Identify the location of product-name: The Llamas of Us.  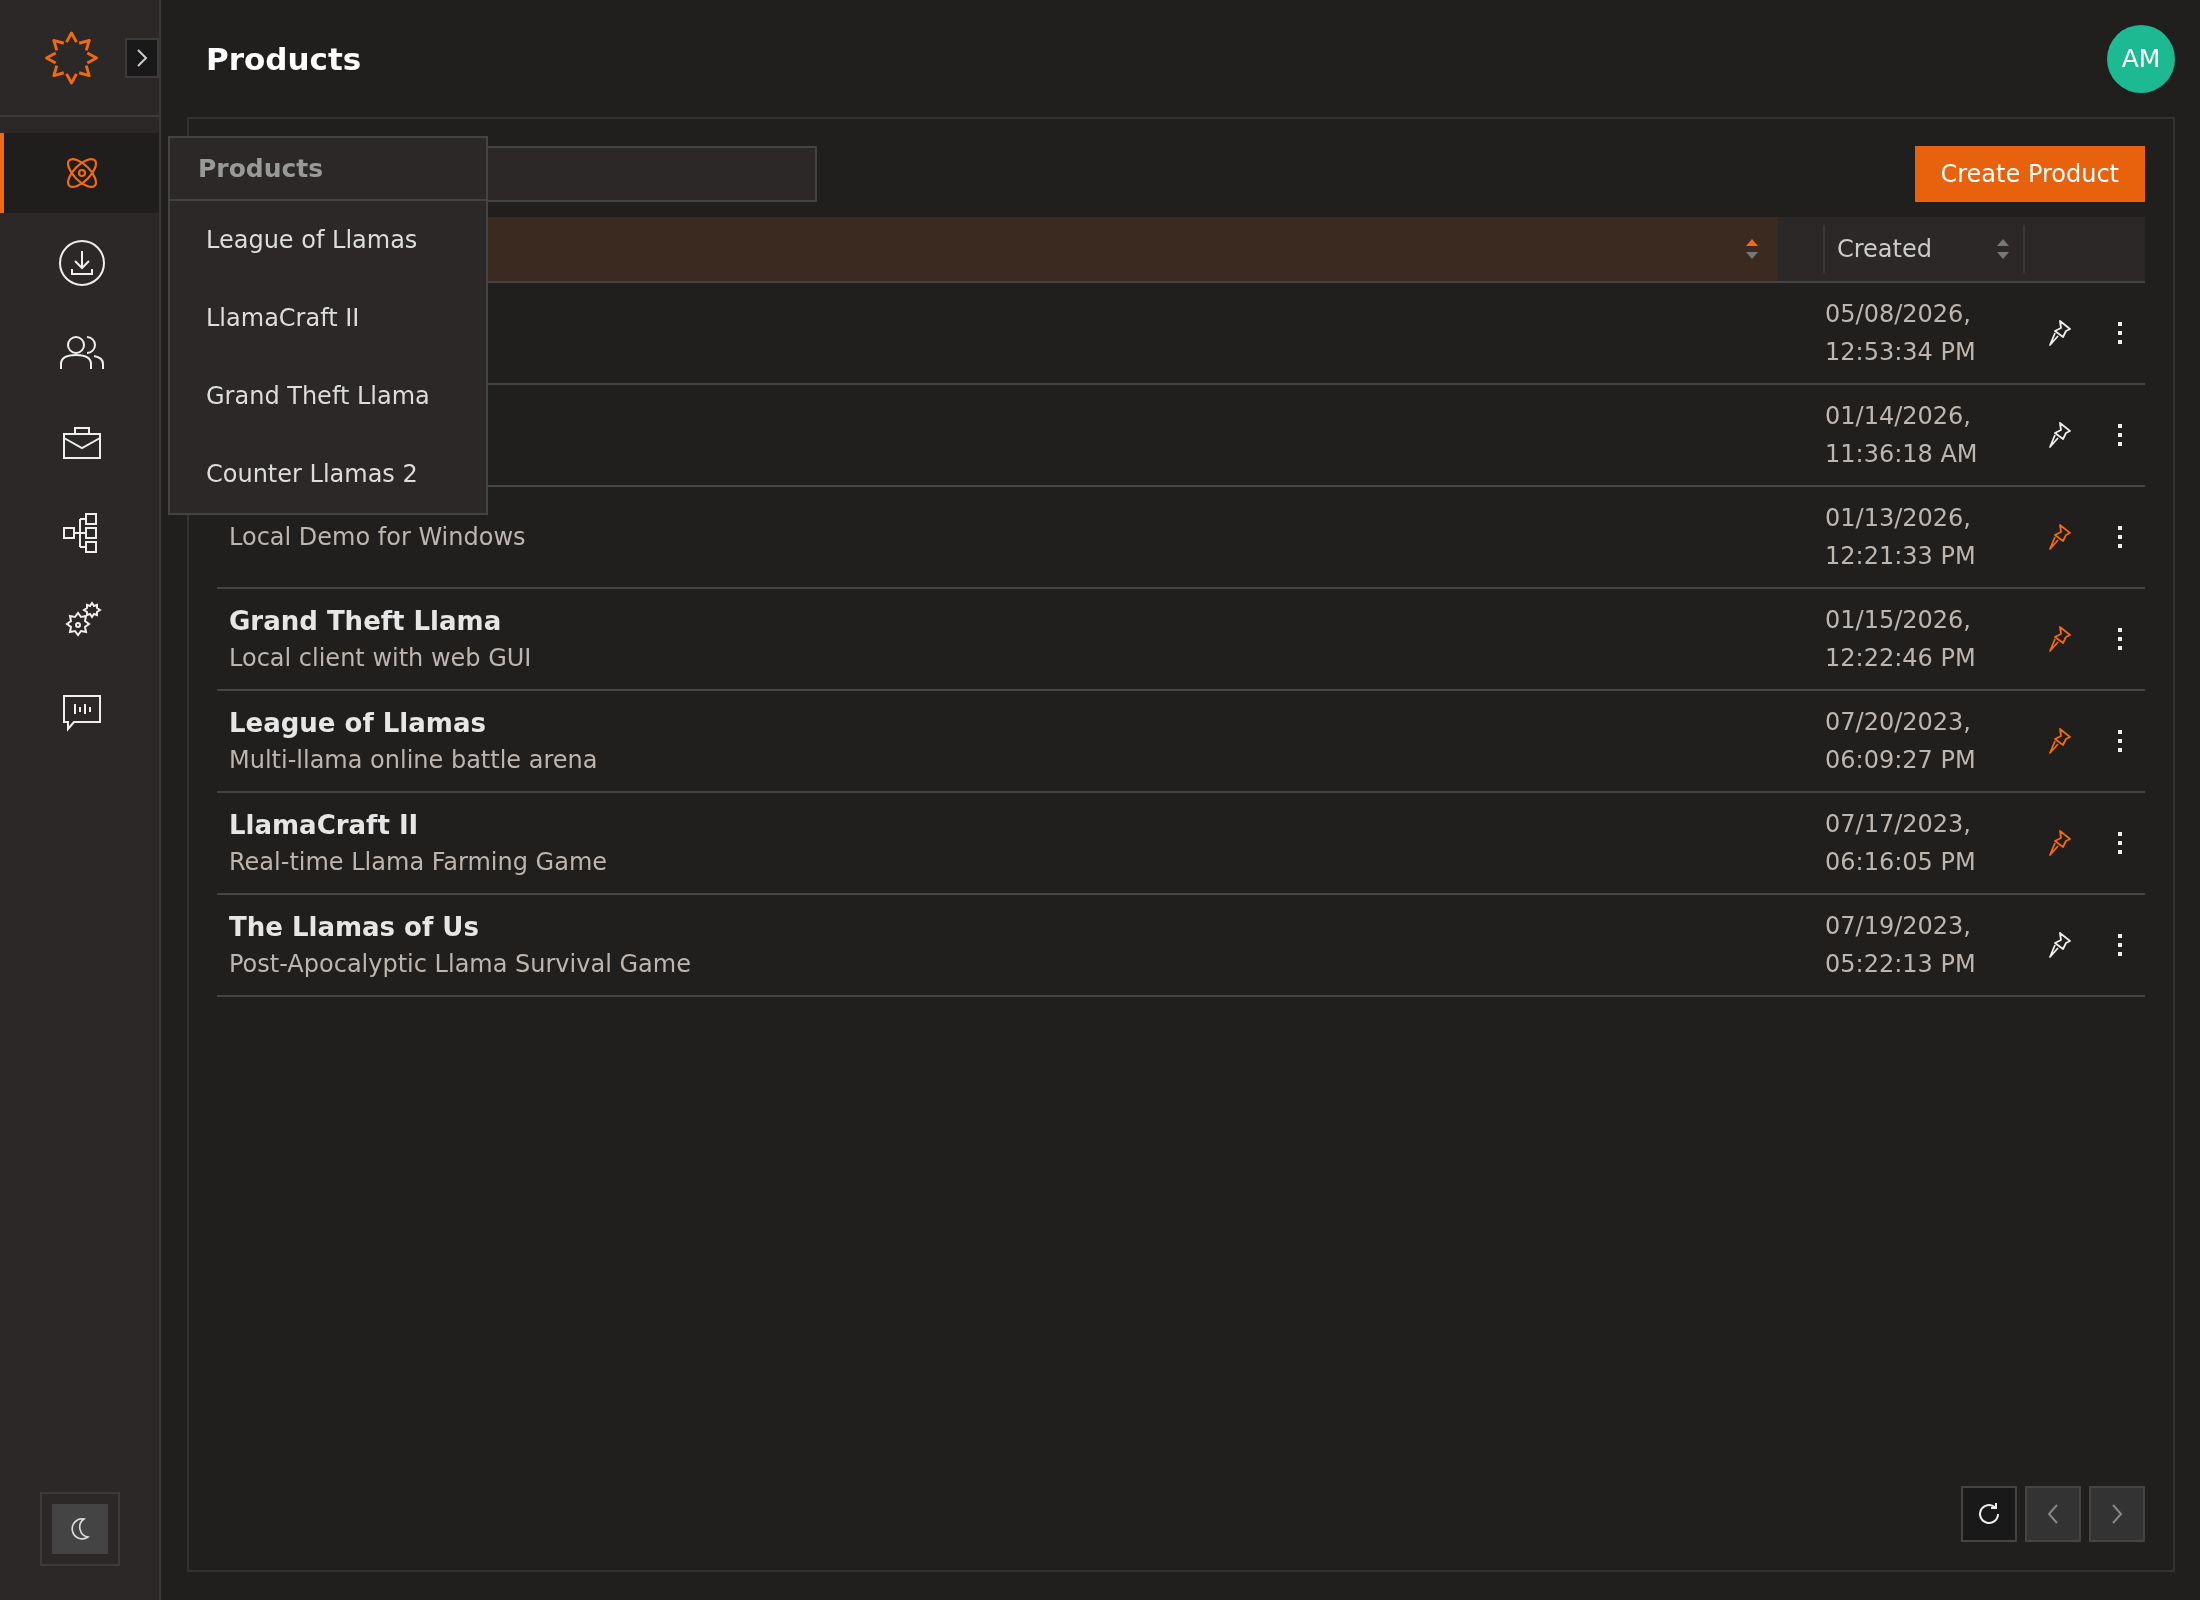
(998, 927).